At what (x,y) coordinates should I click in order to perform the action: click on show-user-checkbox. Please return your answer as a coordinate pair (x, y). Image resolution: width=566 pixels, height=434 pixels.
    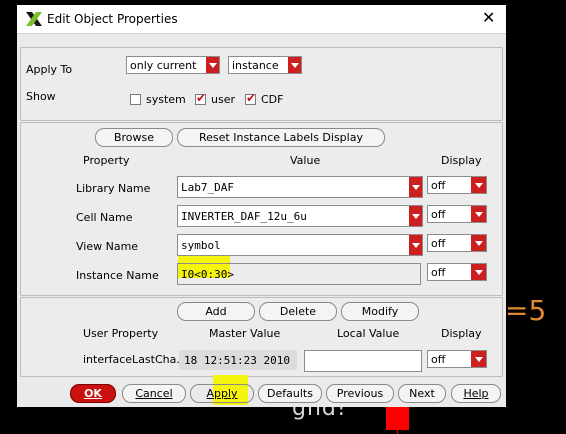
    Looking at the image, I should click on (200, 98).